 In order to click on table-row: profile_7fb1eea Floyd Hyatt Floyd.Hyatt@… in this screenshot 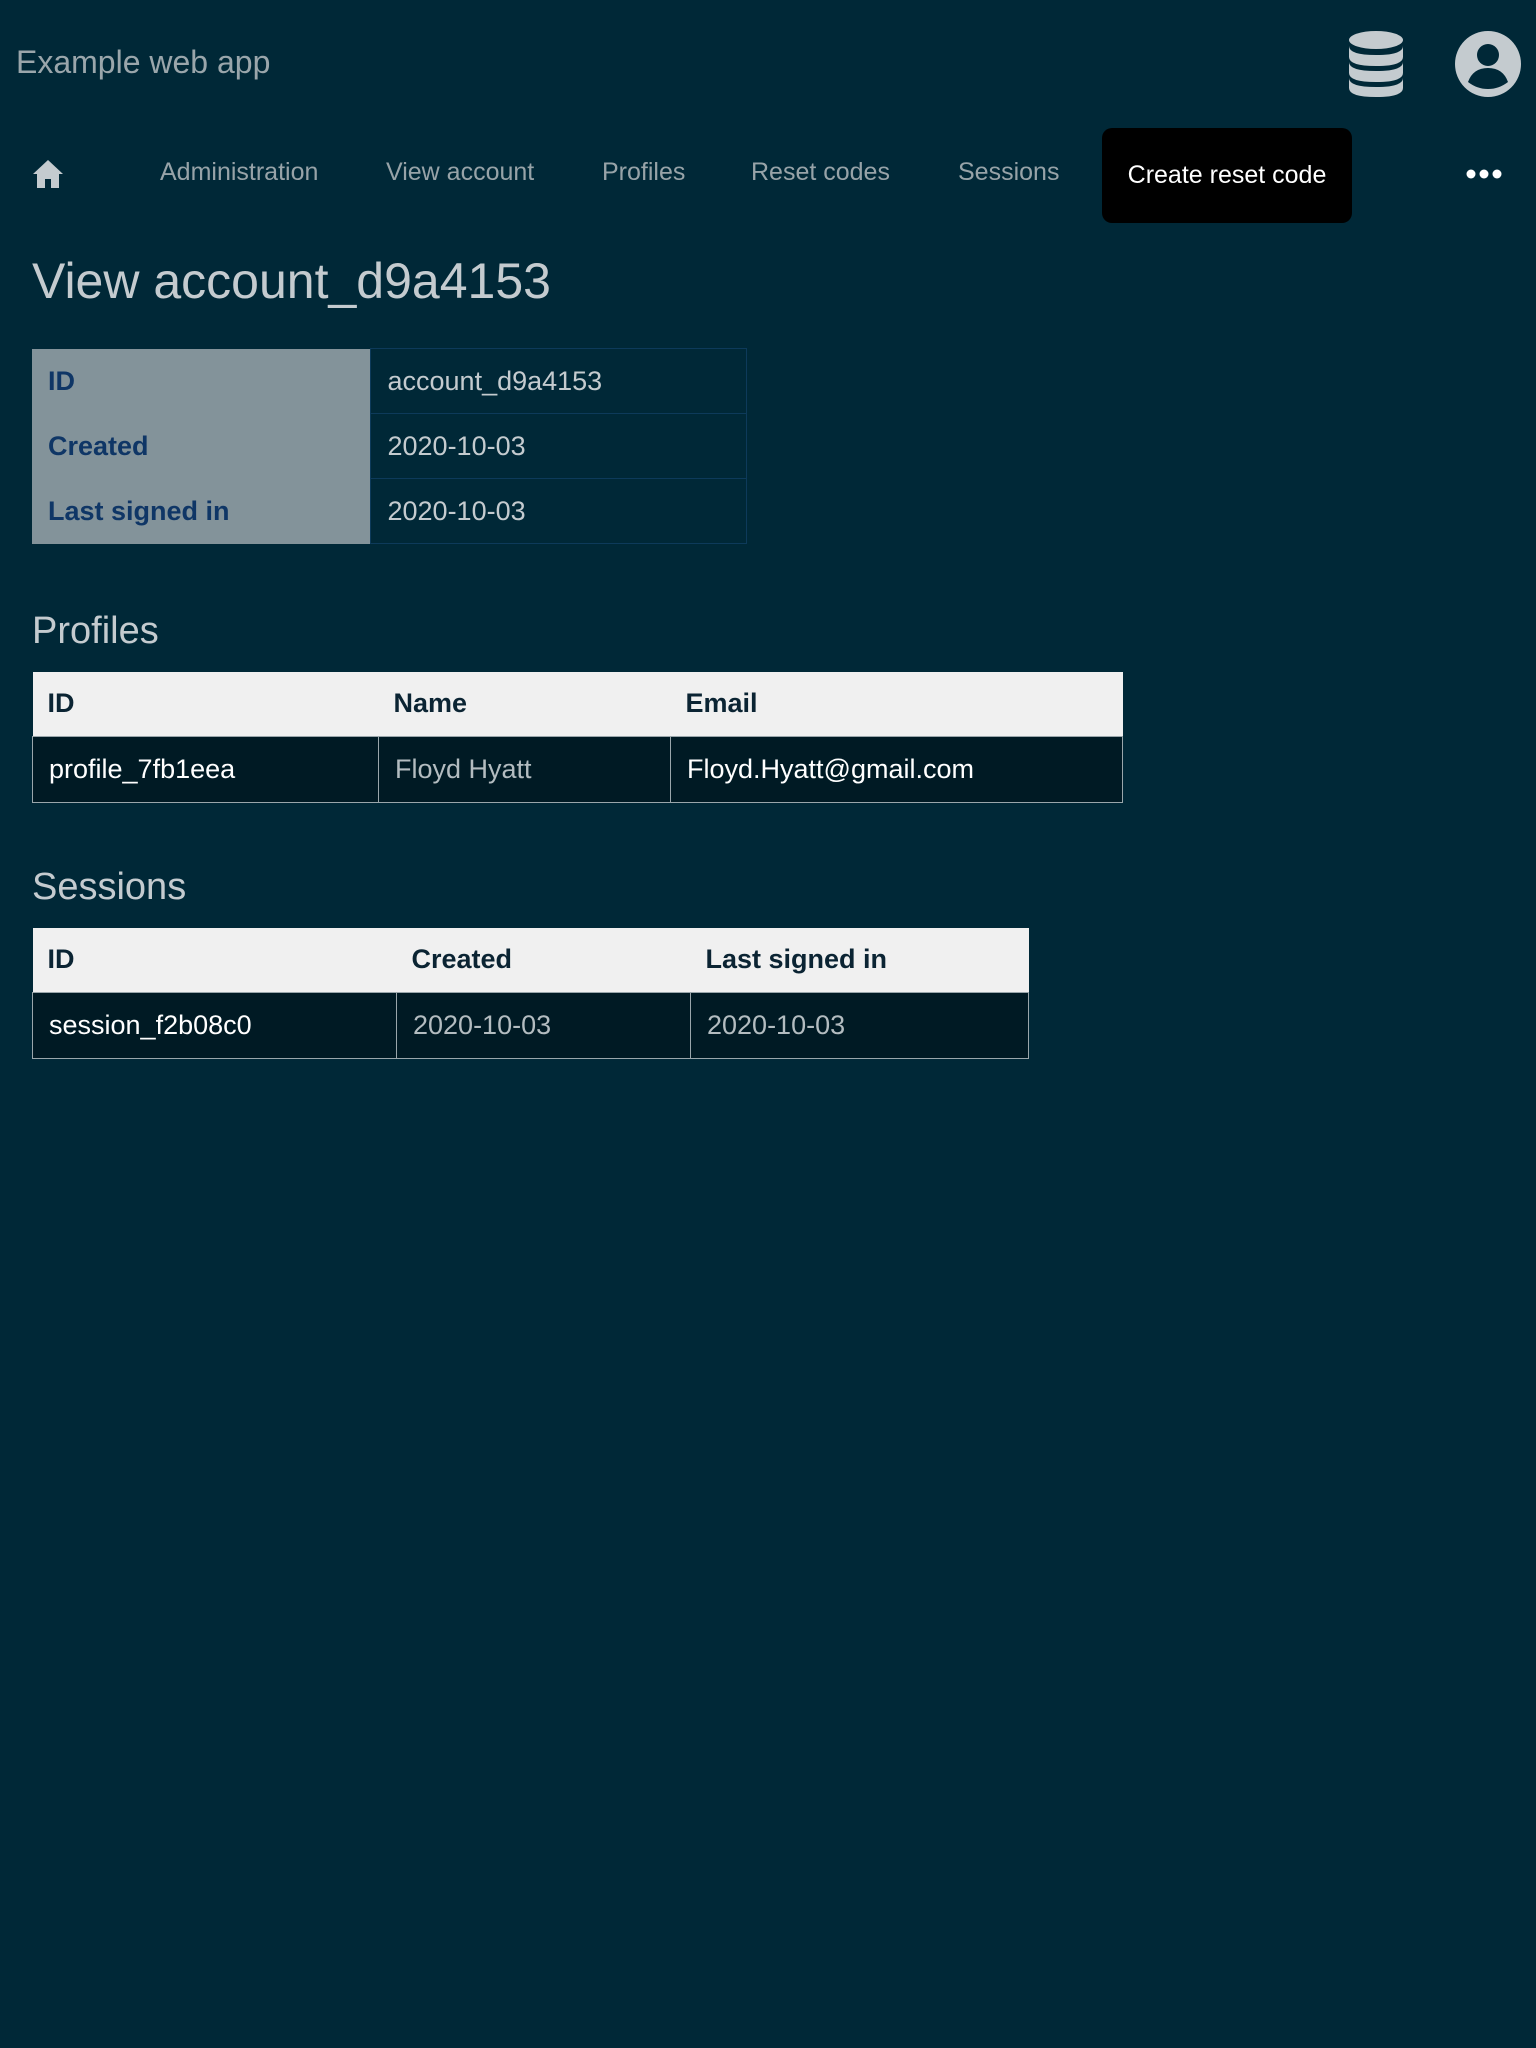, I will do `click(577, 769)`.